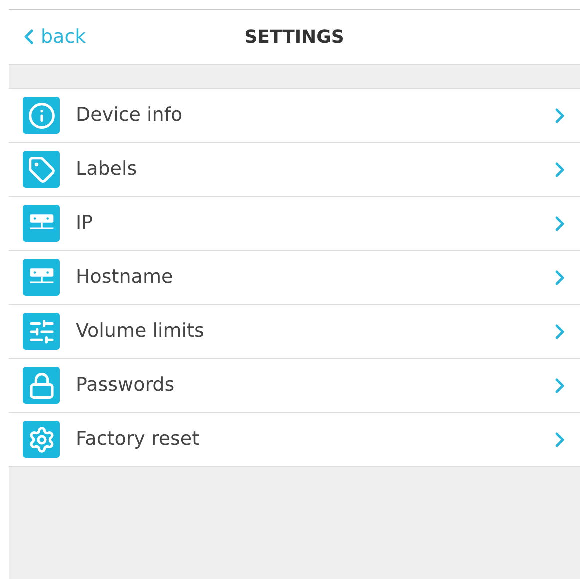  Describe the element at coordinates (138, 439) in the screenshot. I see `row-label: Factory reset` at that location.